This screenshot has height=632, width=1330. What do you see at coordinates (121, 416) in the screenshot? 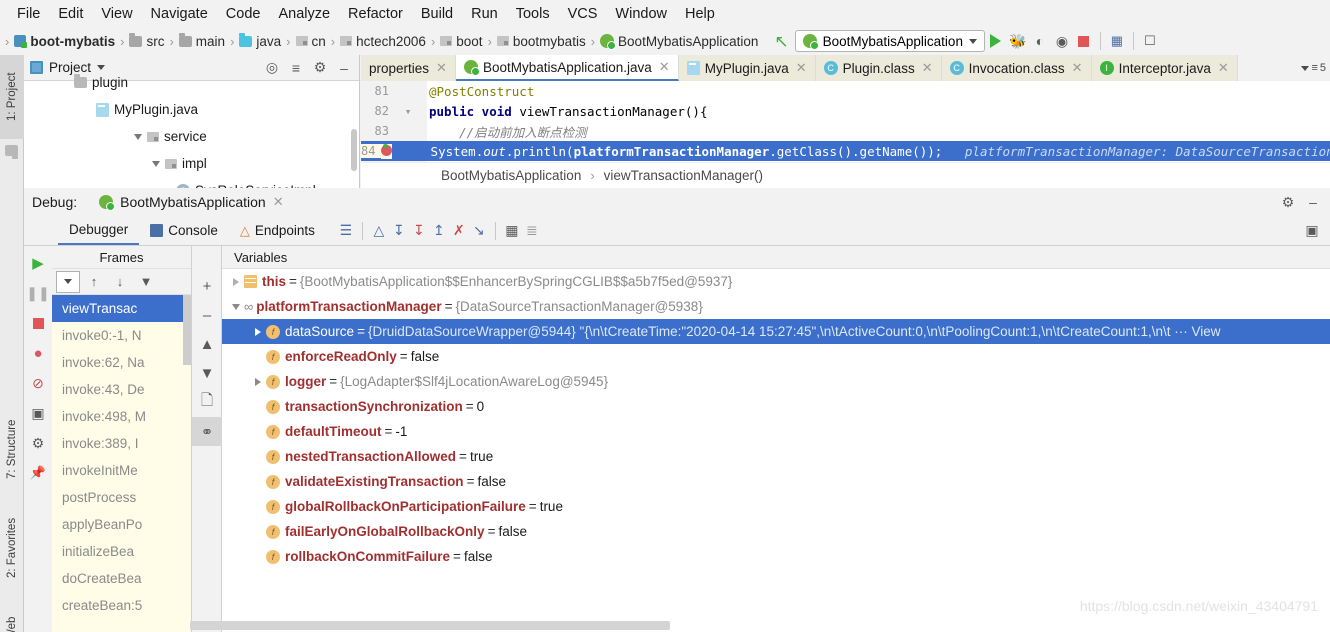
I see `frame-row: invoke:498, M` at bounding box center [121, 416].